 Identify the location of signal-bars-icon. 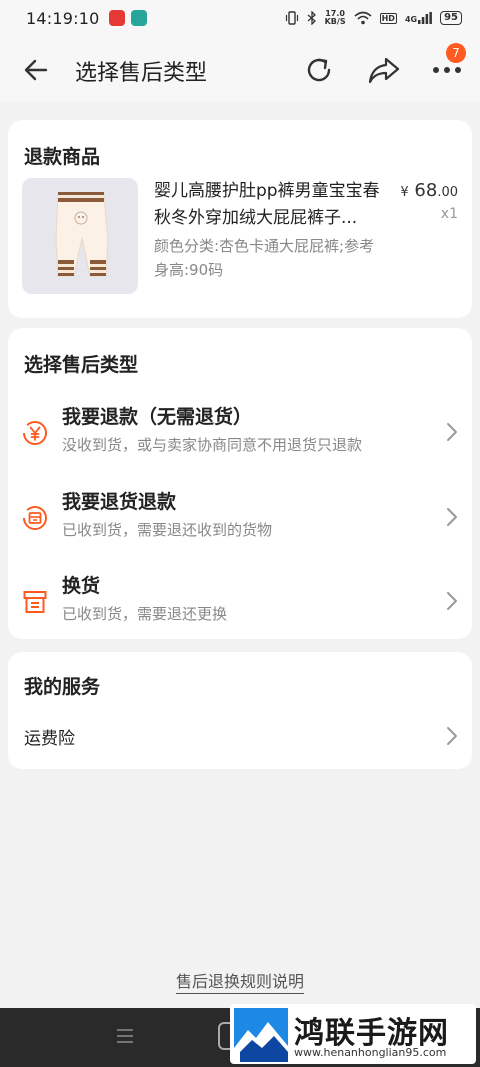
(425, 18).